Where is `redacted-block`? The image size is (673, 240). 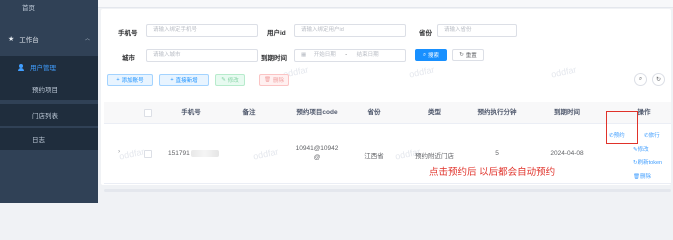
redacted-block is located at coordinates (204, 153).